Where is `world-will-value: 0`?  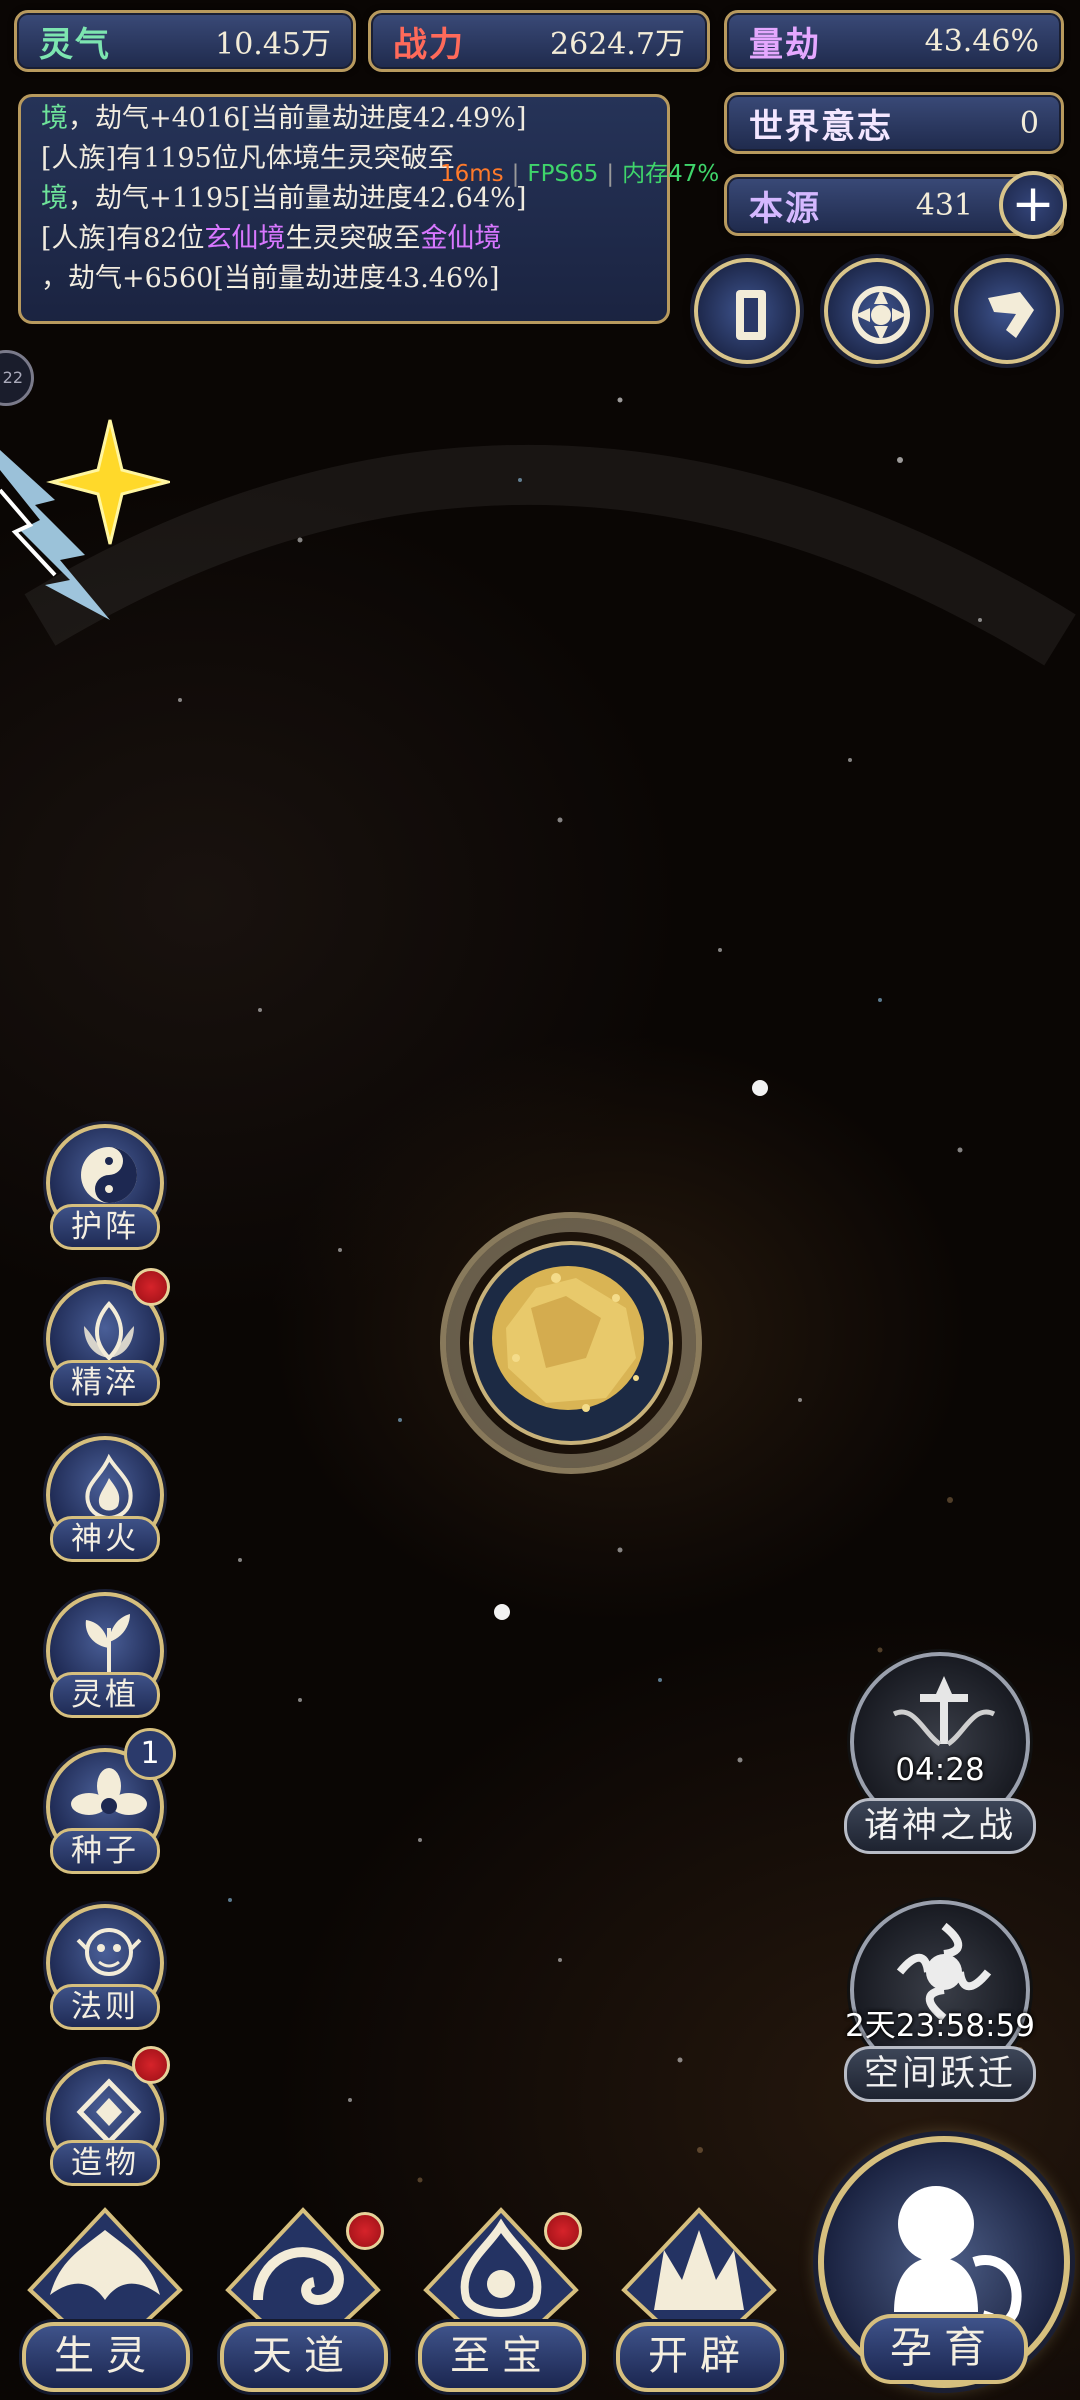 world-will-value: 0 is located at coordinates (1029, 123).